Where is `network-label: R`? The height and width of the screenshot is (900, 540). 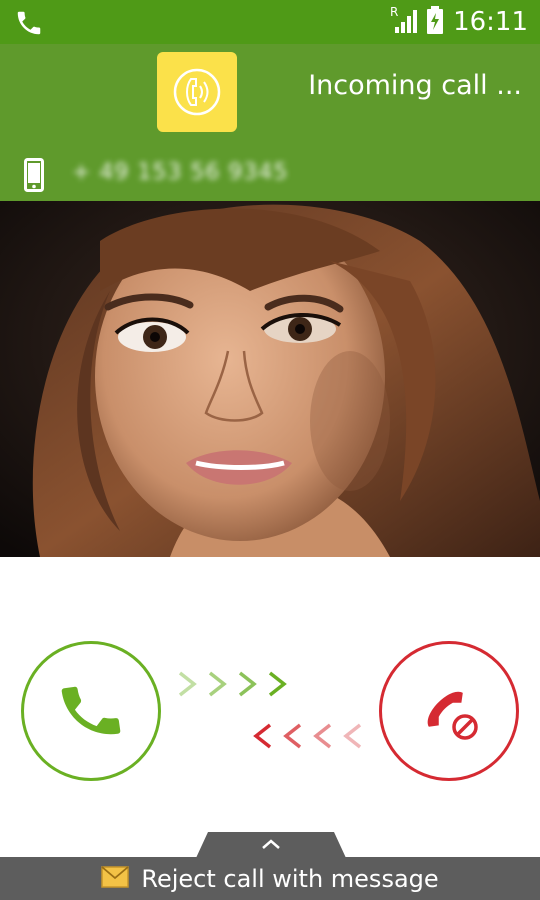 network-label: R is located at coordinates (394, 12).